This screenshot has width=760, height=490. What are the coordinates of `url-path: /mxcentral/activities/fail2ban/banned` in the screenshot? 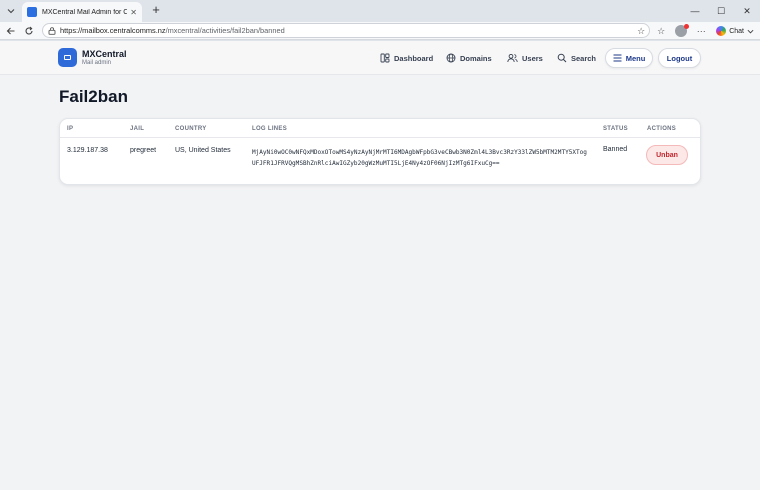 It's located at (225, 30).